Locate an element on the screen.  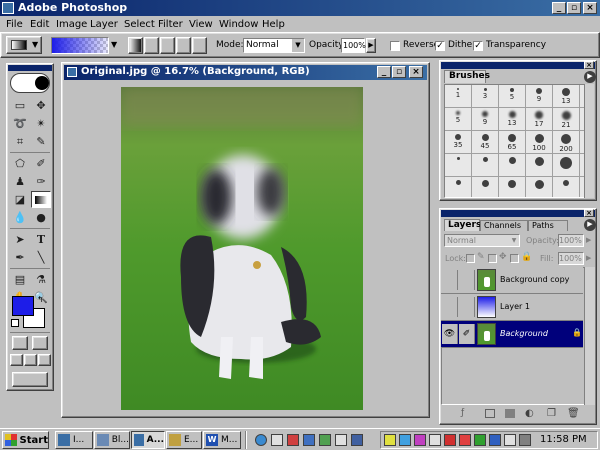
eye-icon is located at coordinates (450, 280).